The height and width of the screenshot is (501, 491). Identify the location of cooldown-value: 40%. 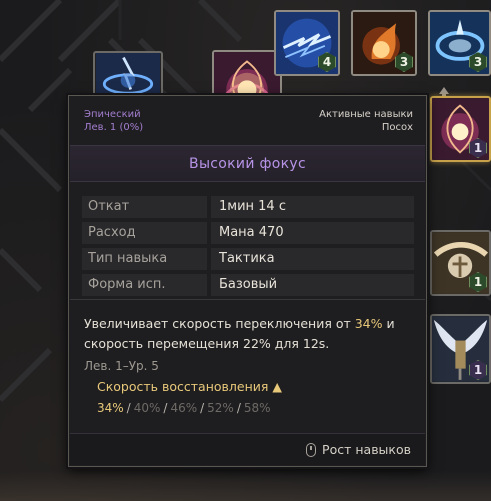
(147, 408).